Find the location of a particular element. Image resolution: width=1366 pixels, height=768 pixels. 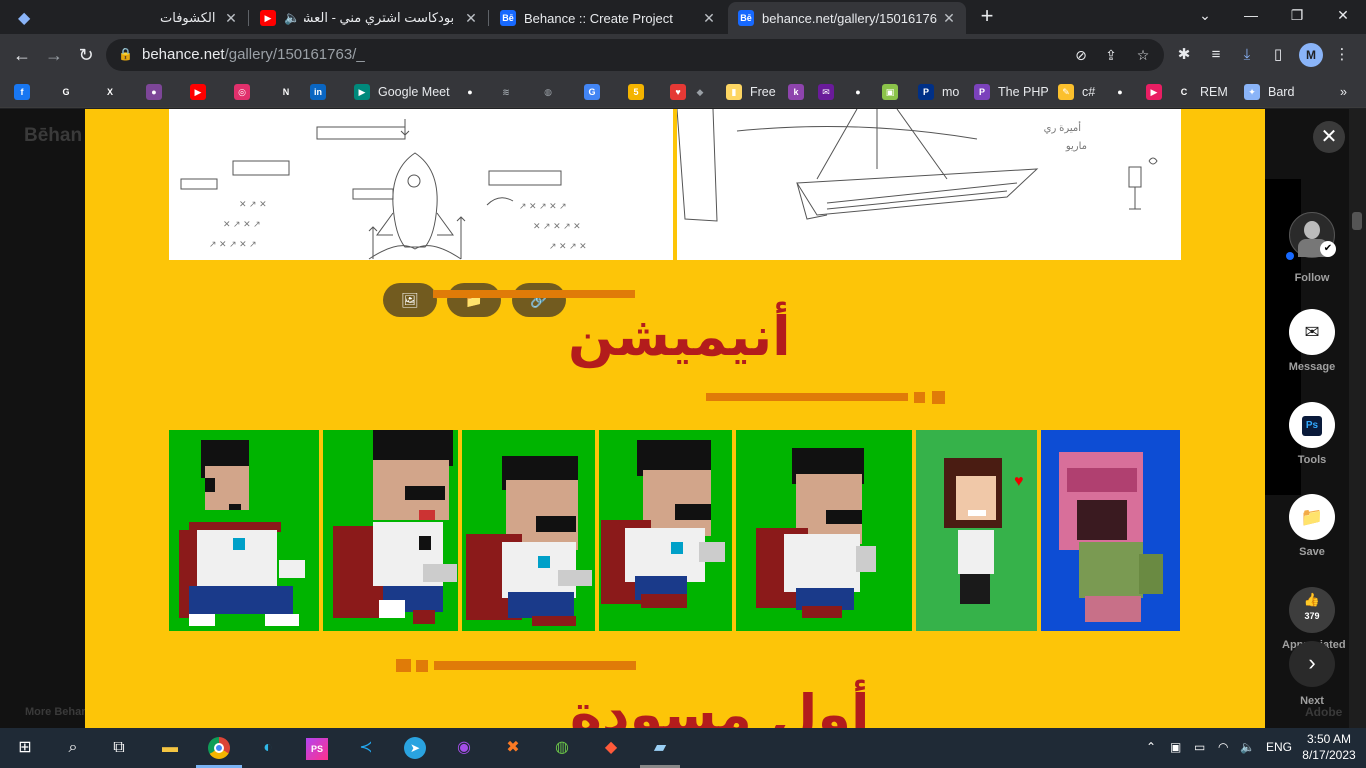

address-bar: 🔒 behance.net/gallery/150161763/_ ⊘ ⇪ ☆ is located at coordinates (635, 55).